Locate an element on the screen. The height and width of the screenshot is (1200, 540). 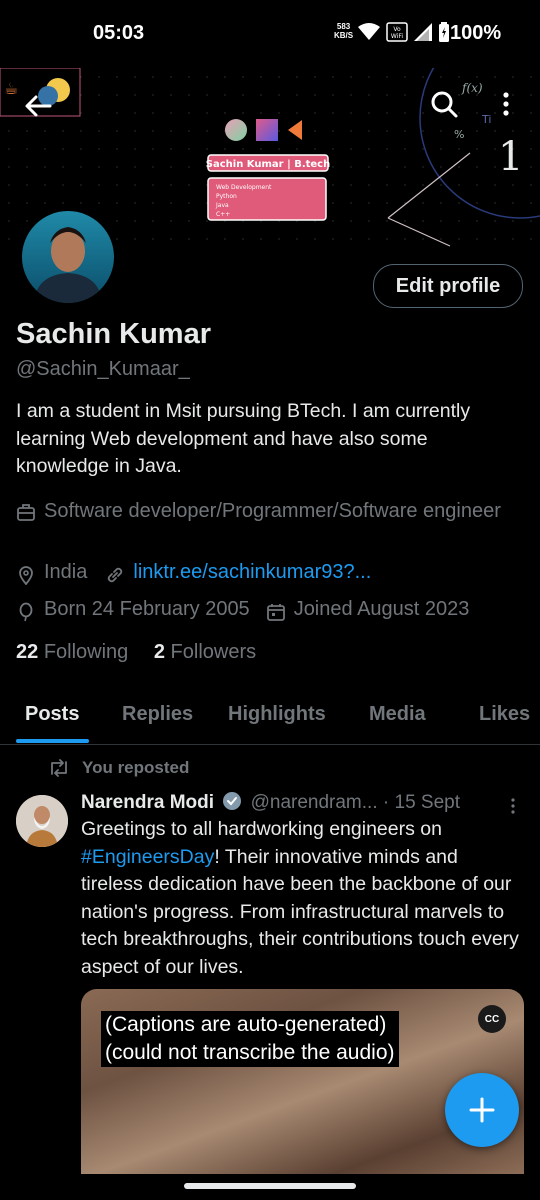
tab-highlights: Highlights is located at coordinates (277, 714).